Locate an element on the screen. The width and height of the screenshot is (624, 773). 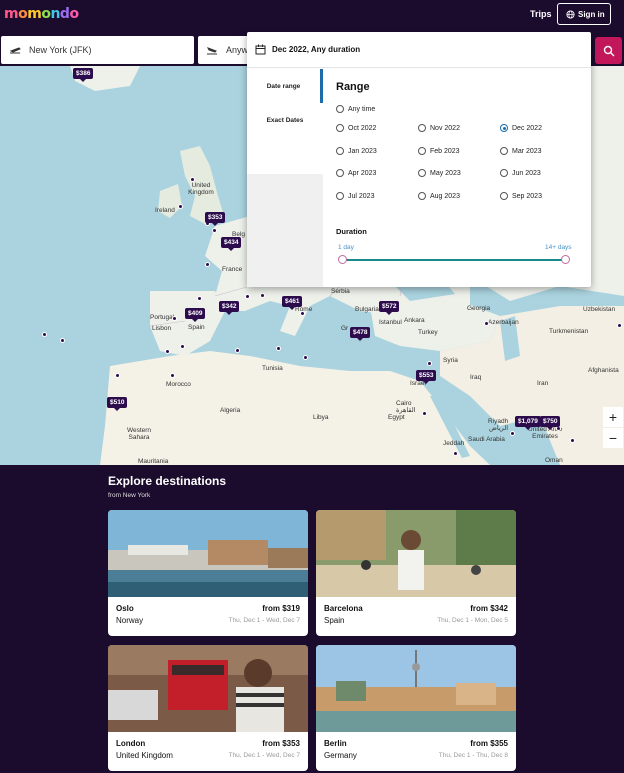
map-label: Saudi Arabia is located at coordinates (486, 439).